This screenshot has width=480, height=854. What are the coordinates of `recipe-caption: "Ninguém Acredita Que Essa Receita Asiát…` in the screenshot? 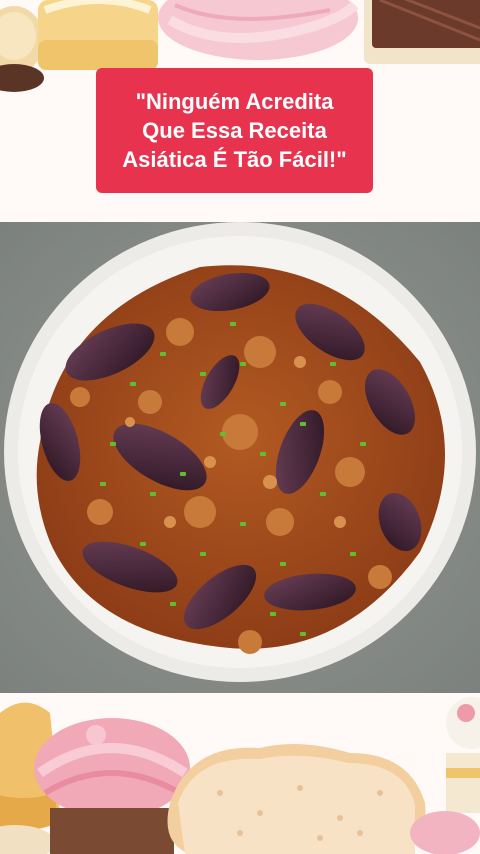 It's located at (234, 130).